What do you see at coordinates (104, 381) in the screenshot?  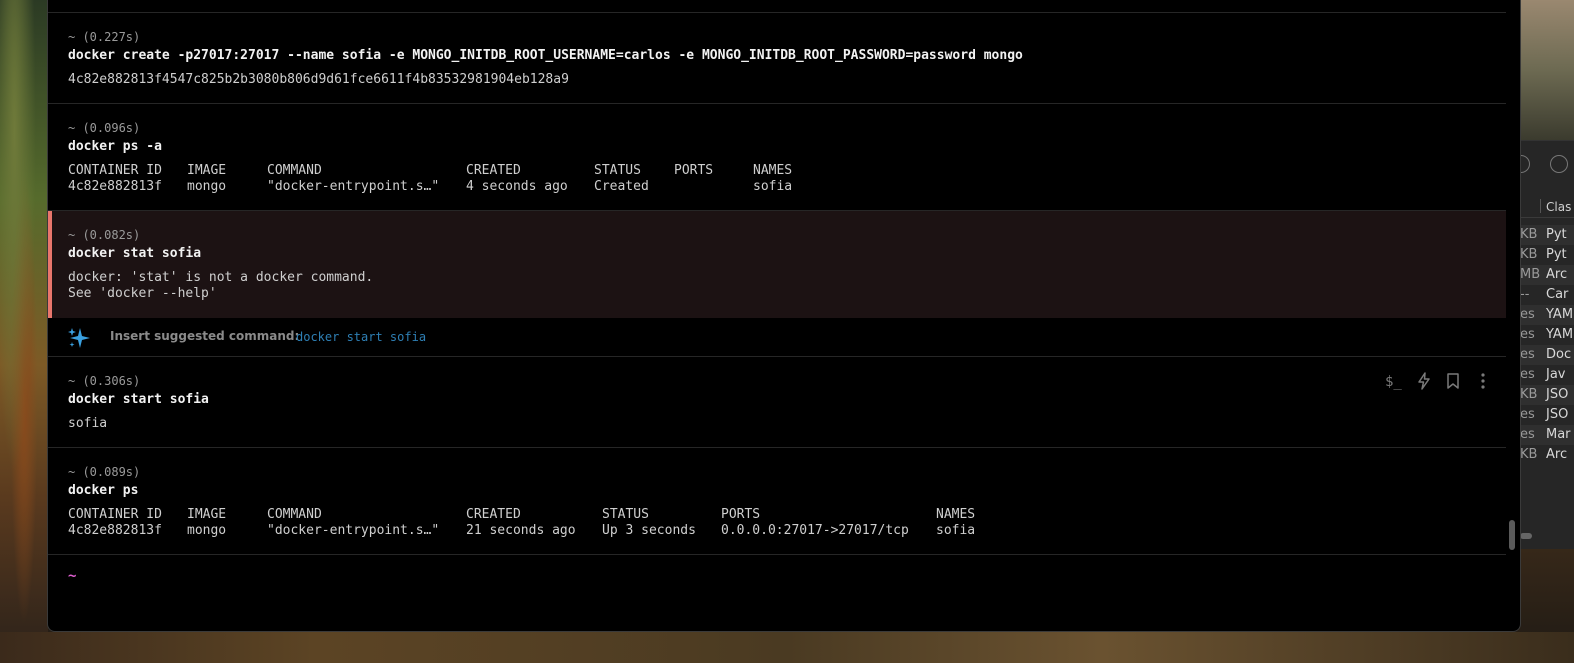 I see `block-meta: ~ (0.306s)` at bounding box center [104, 381].